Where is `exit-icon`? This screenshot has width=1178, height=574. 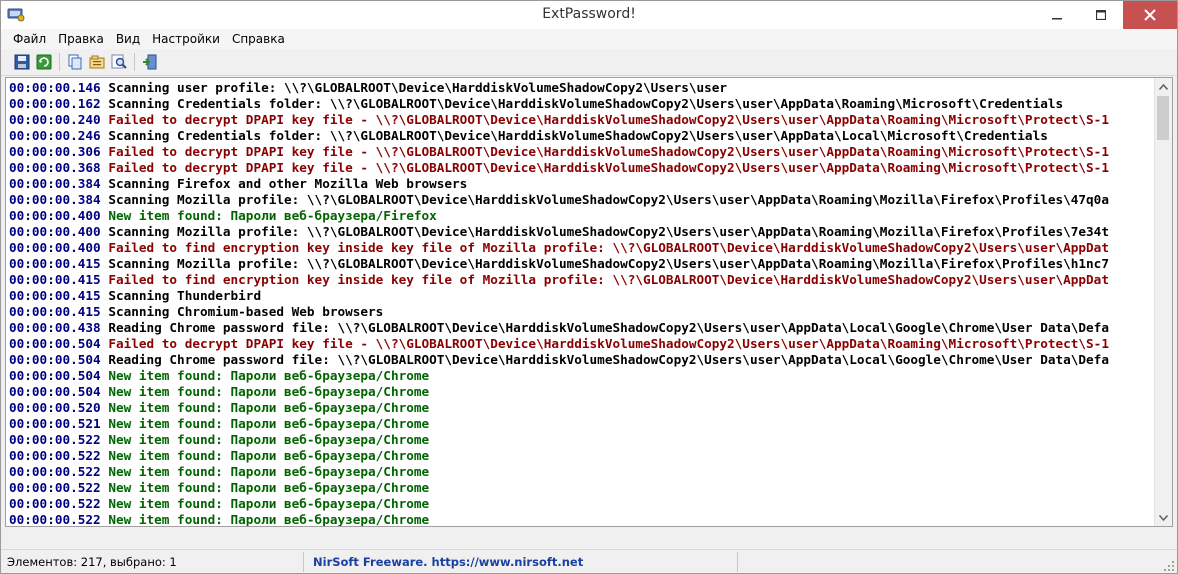
exit-icon is located at coordinates (150, 62).